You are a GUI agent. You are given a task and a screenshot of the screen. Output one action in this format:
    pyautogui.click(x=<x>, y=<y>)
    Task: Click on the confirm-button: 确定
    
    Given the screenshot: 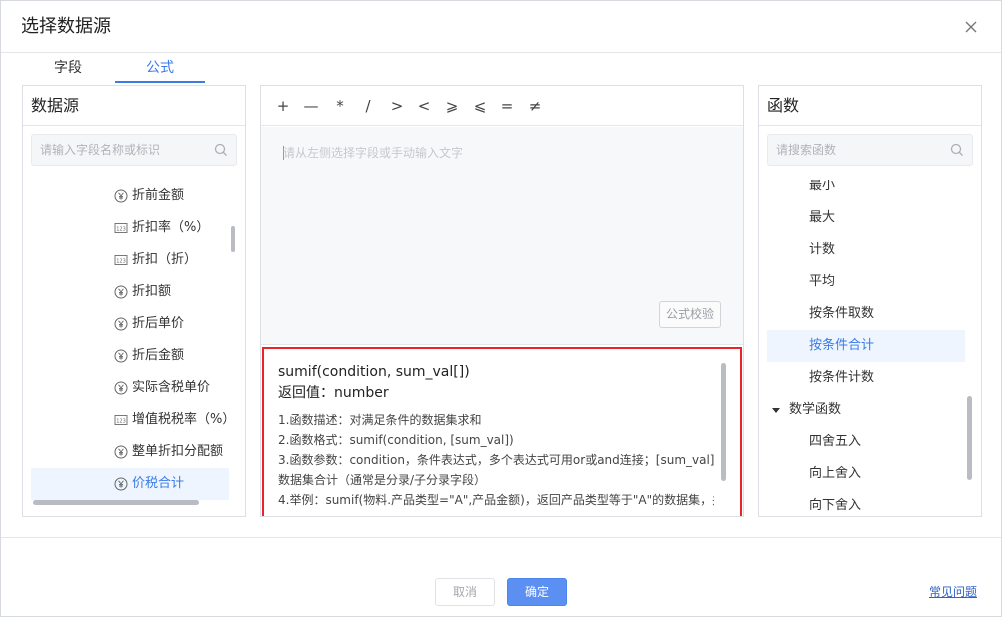 What is the action you would take?
    pyautogui.click(x=537, y=592)
    